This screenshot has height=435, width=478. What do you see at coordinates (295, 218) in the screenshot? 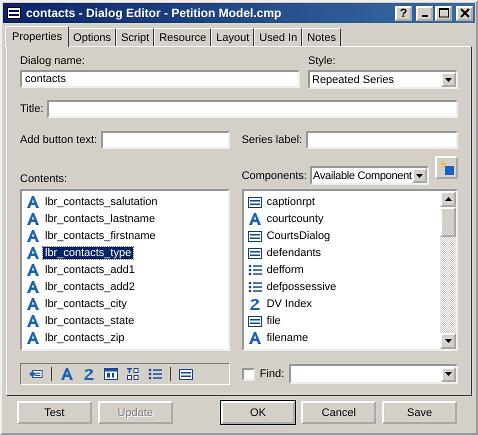
I see `item-label: courtcounty` at bounding box center [295, 218].